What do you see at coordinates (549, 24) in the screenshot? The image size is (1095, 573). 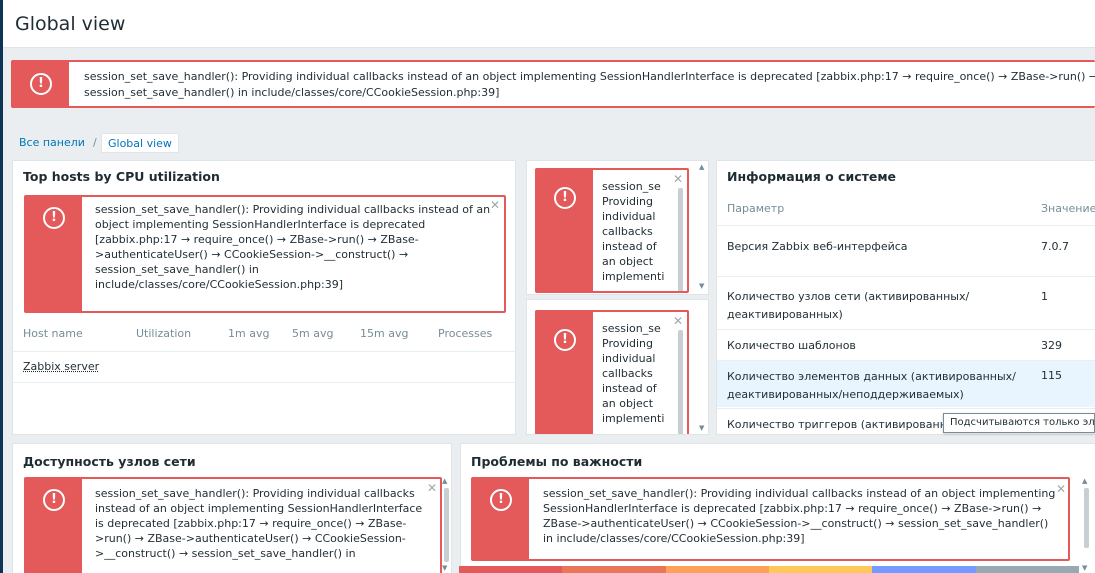 I see `page-header: Global view` at bounding box center [549, 24].